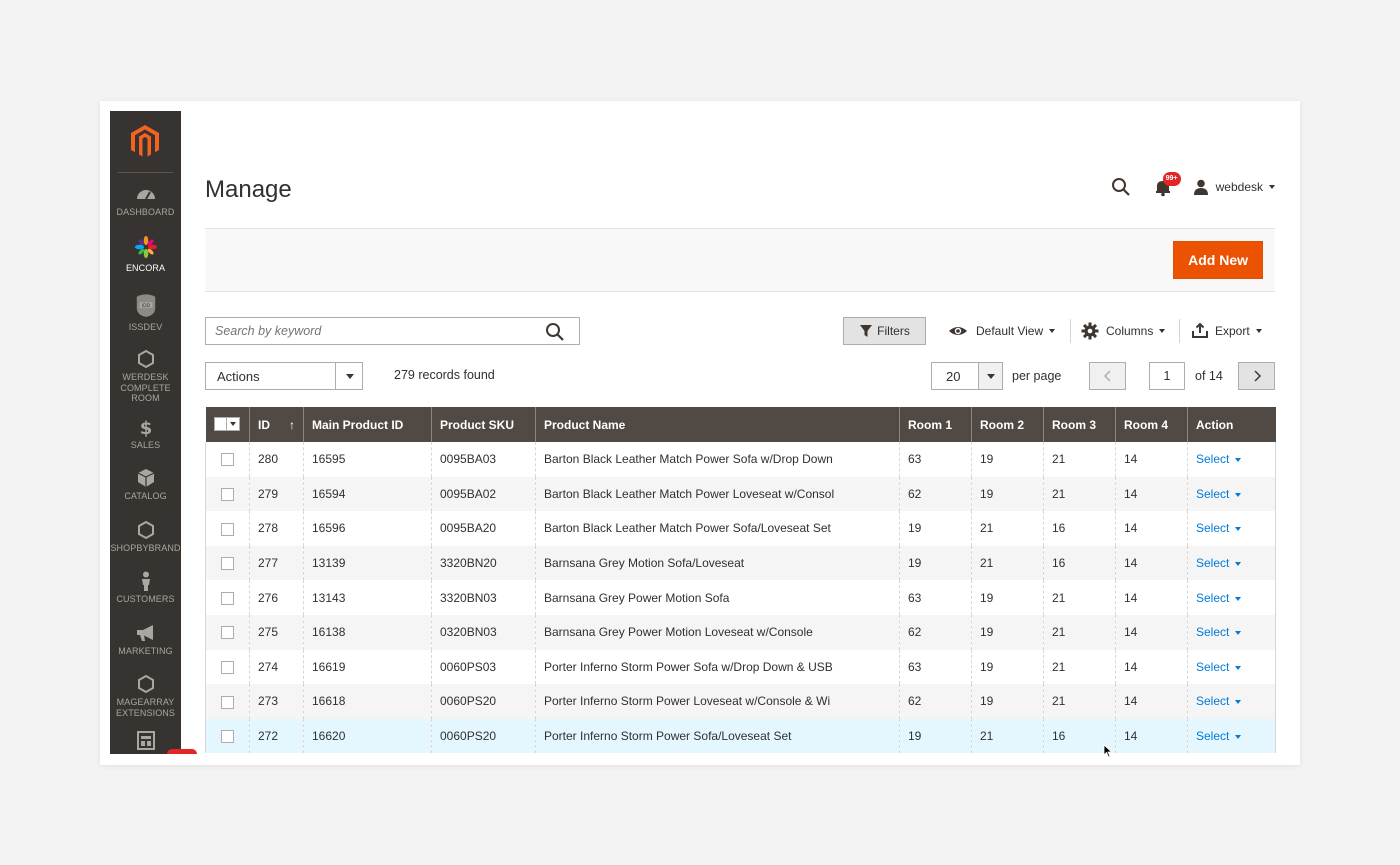  What do you see at coordinates (145, 588) in the screenshot?
I see `sidebar-item-customers: CUSTOMERS` at bounding box center [145, 588].